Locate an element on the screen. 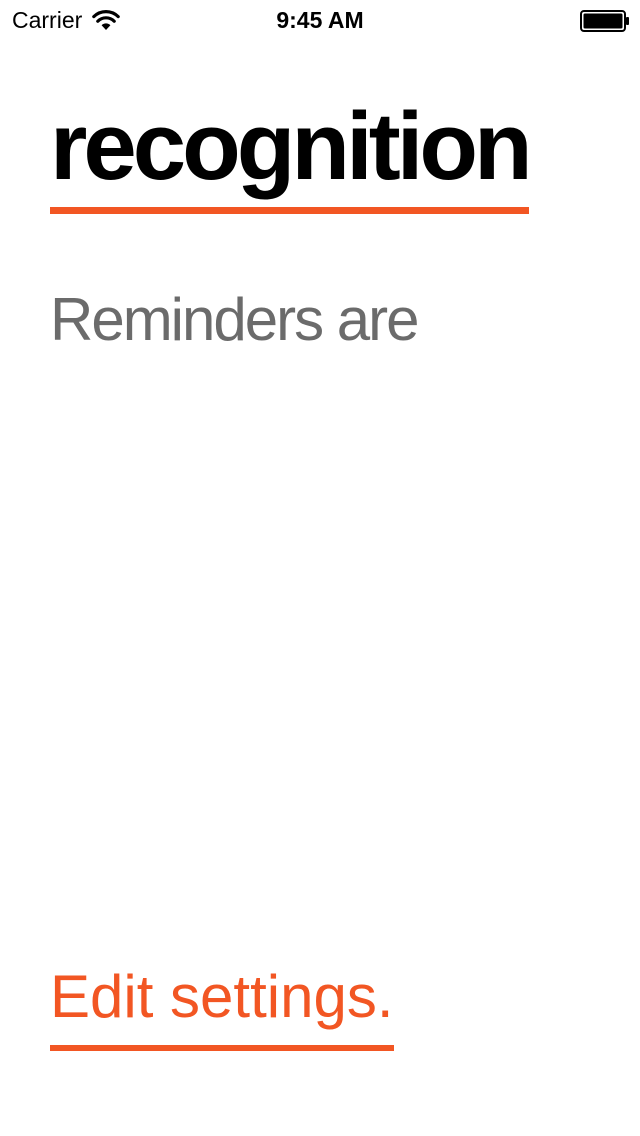  battery-level-fill is located at coordinates (603, 21).